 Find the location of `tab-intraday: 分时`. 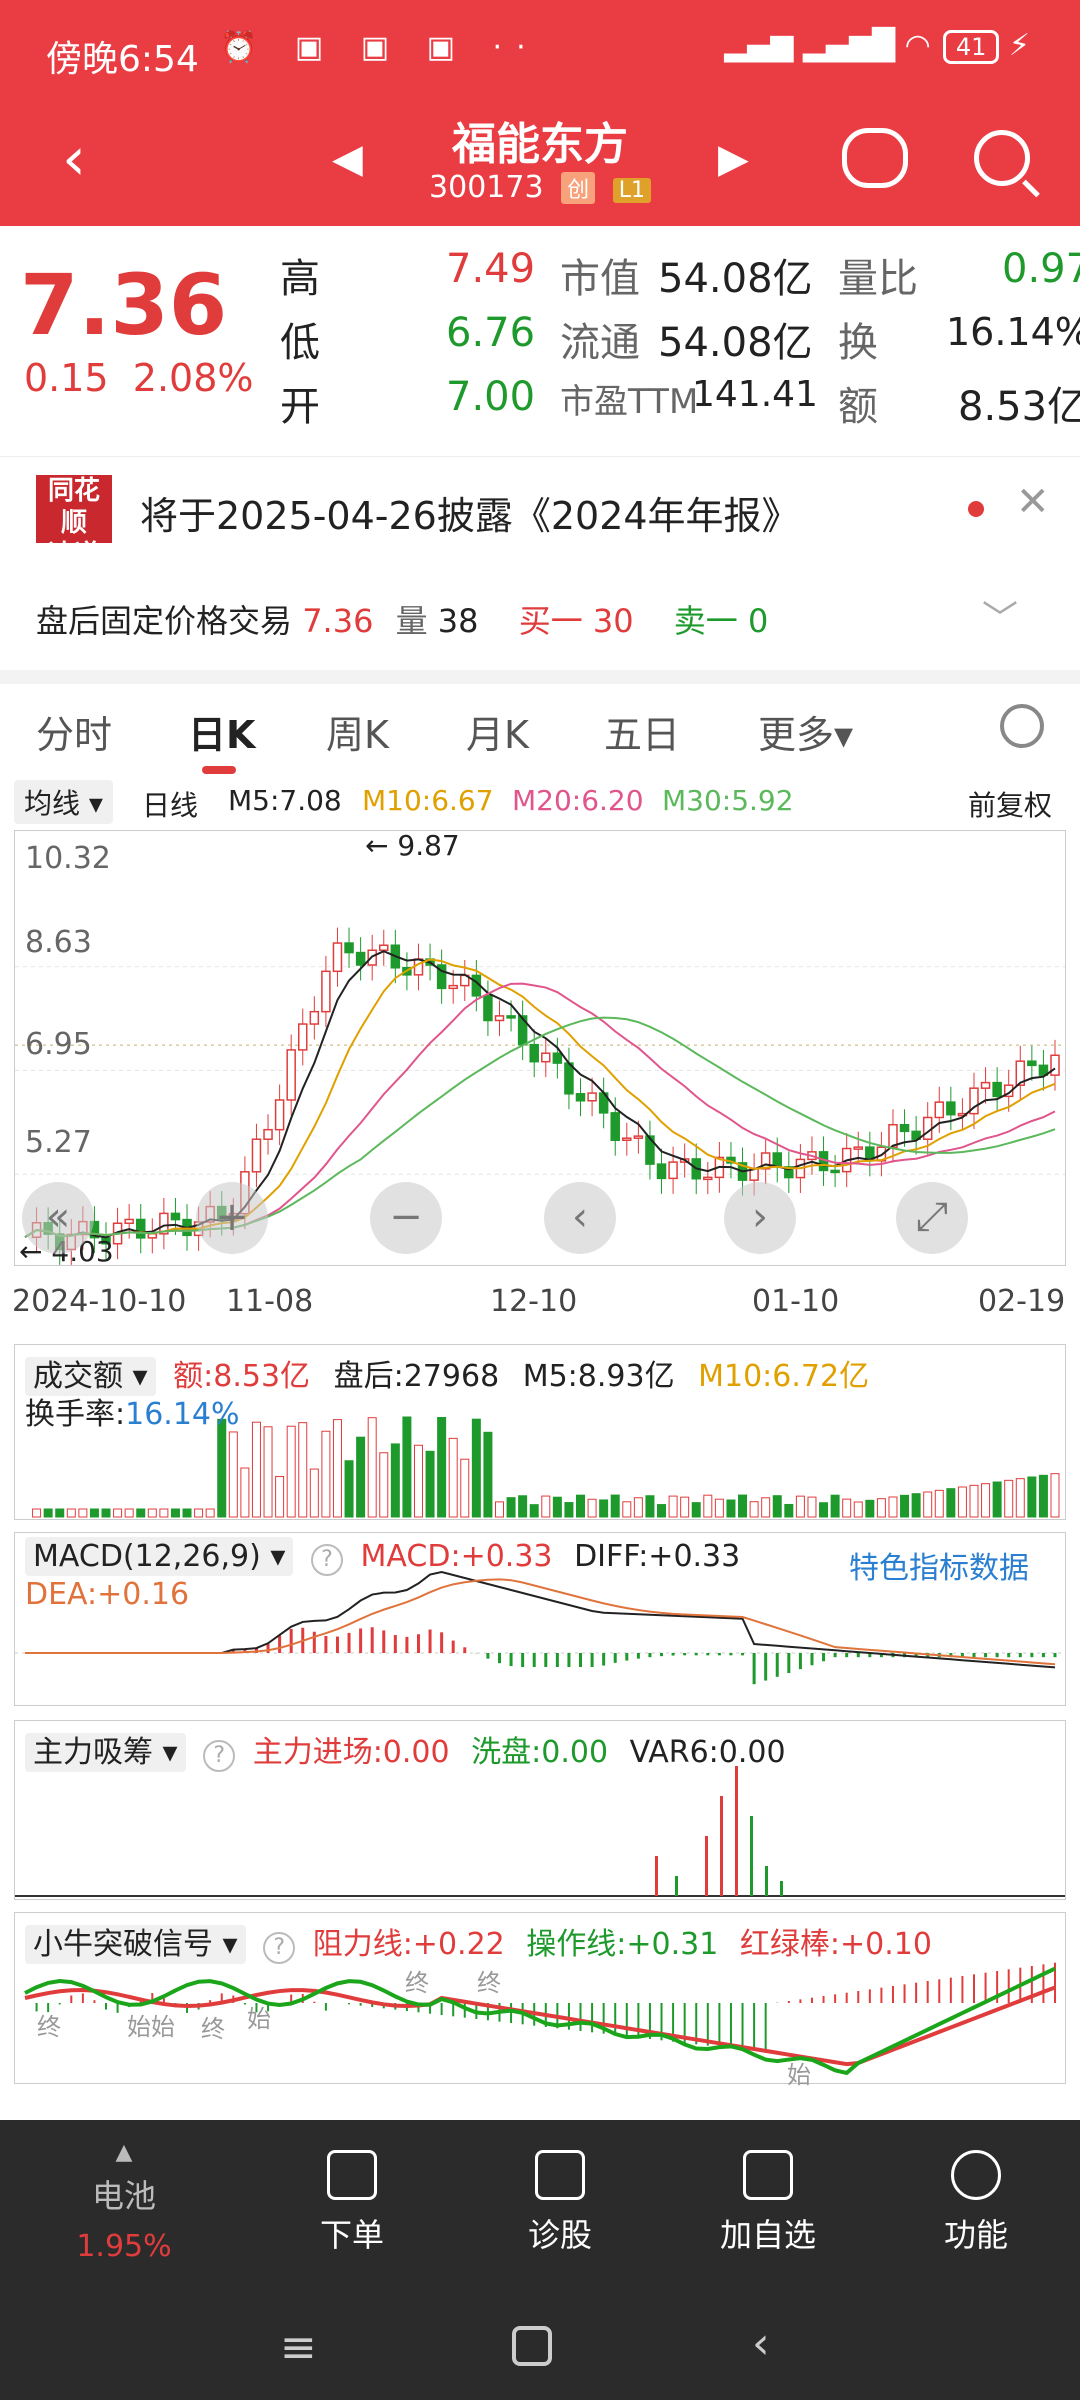

tab-intraday: 分时 is located at coordinates (74, 731).